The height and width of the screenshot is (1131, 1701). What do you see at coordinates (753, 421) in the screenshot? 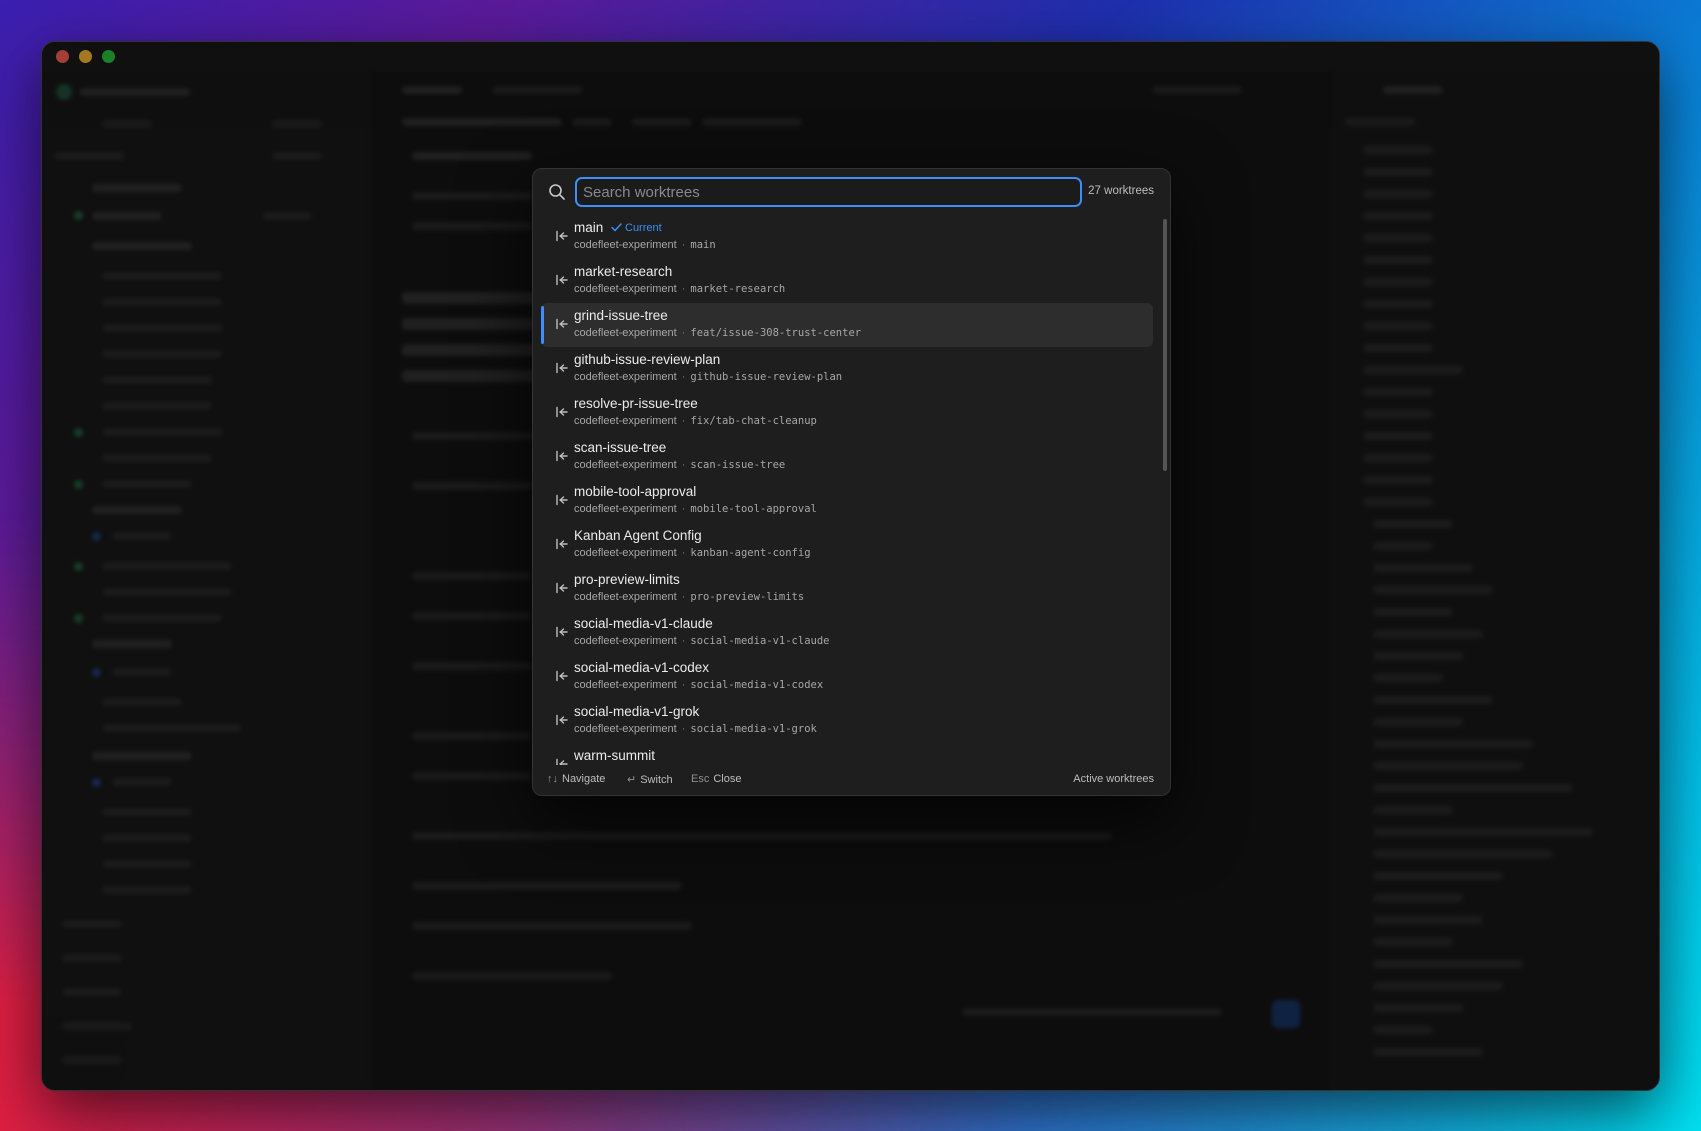
I see `branch-name: fix/tab-chat-cleanup` at bounding box center [753, 421].